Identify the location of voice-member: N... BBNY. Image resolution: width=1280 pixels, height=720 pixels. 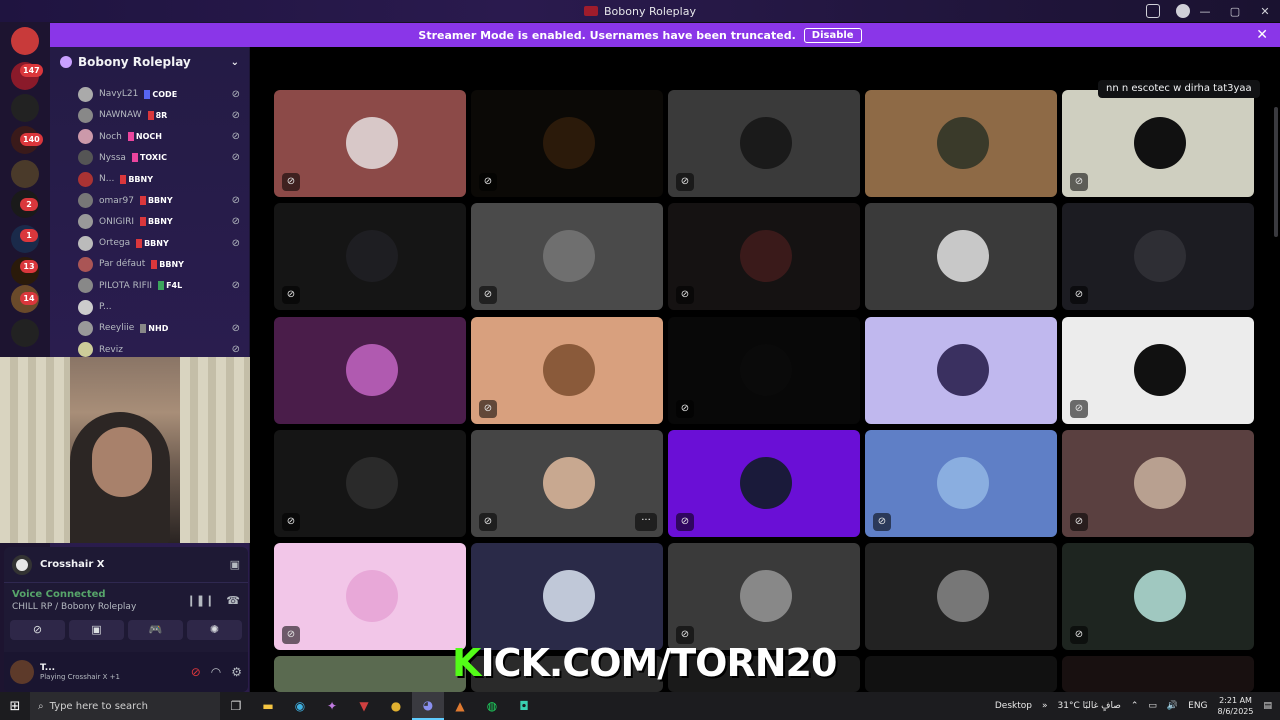
(159, 179).